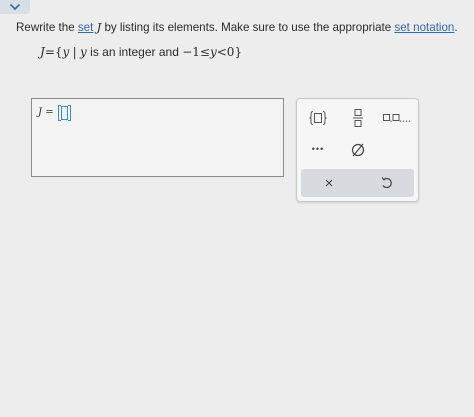 The image size is (474, 417). I want to click on inequality: <0, so click(225, 52).